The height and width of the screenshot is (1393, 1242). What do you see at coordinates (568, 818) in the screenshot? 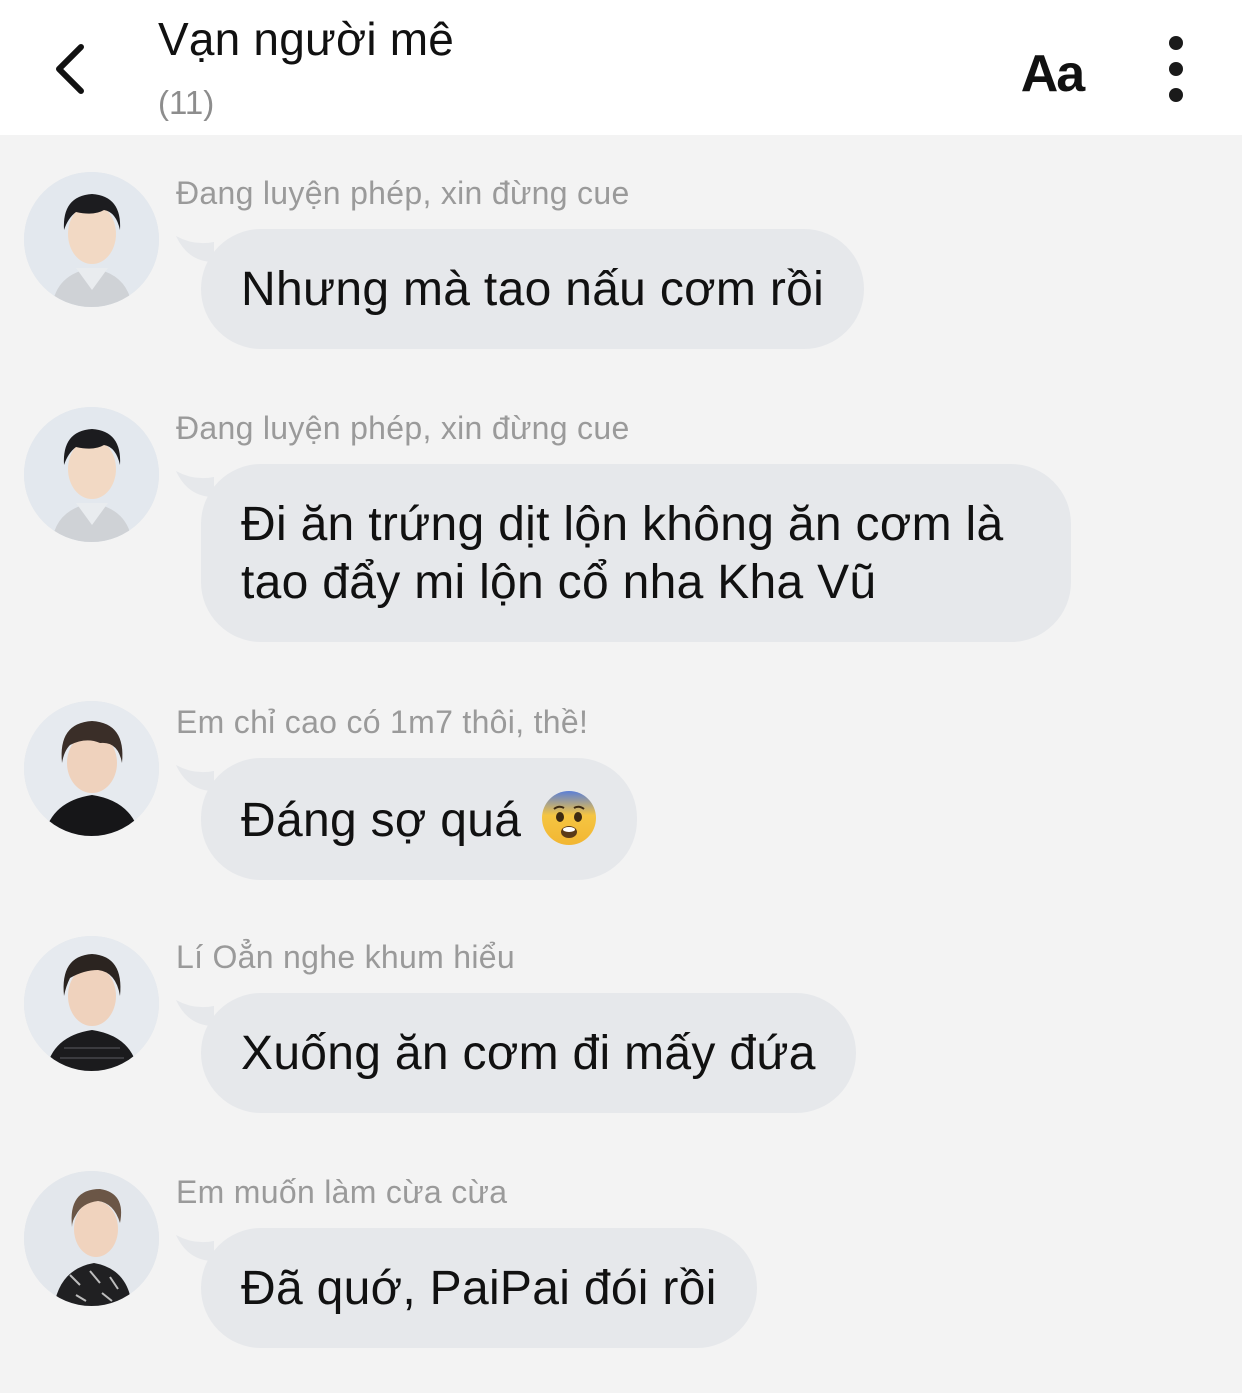
I see `fearful-face-emoji-icon` at bounding box center [568, 818].